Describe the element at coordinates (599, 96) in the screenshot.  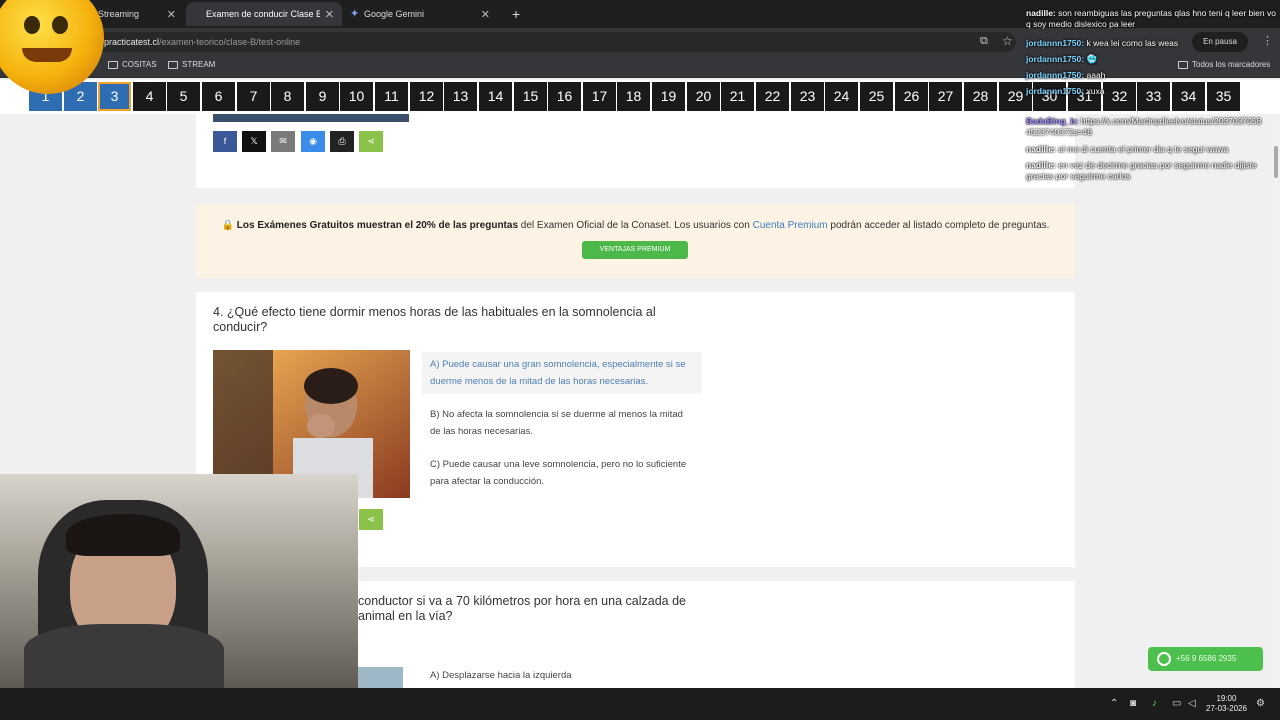
I see `question-number-button: 17` at that location.